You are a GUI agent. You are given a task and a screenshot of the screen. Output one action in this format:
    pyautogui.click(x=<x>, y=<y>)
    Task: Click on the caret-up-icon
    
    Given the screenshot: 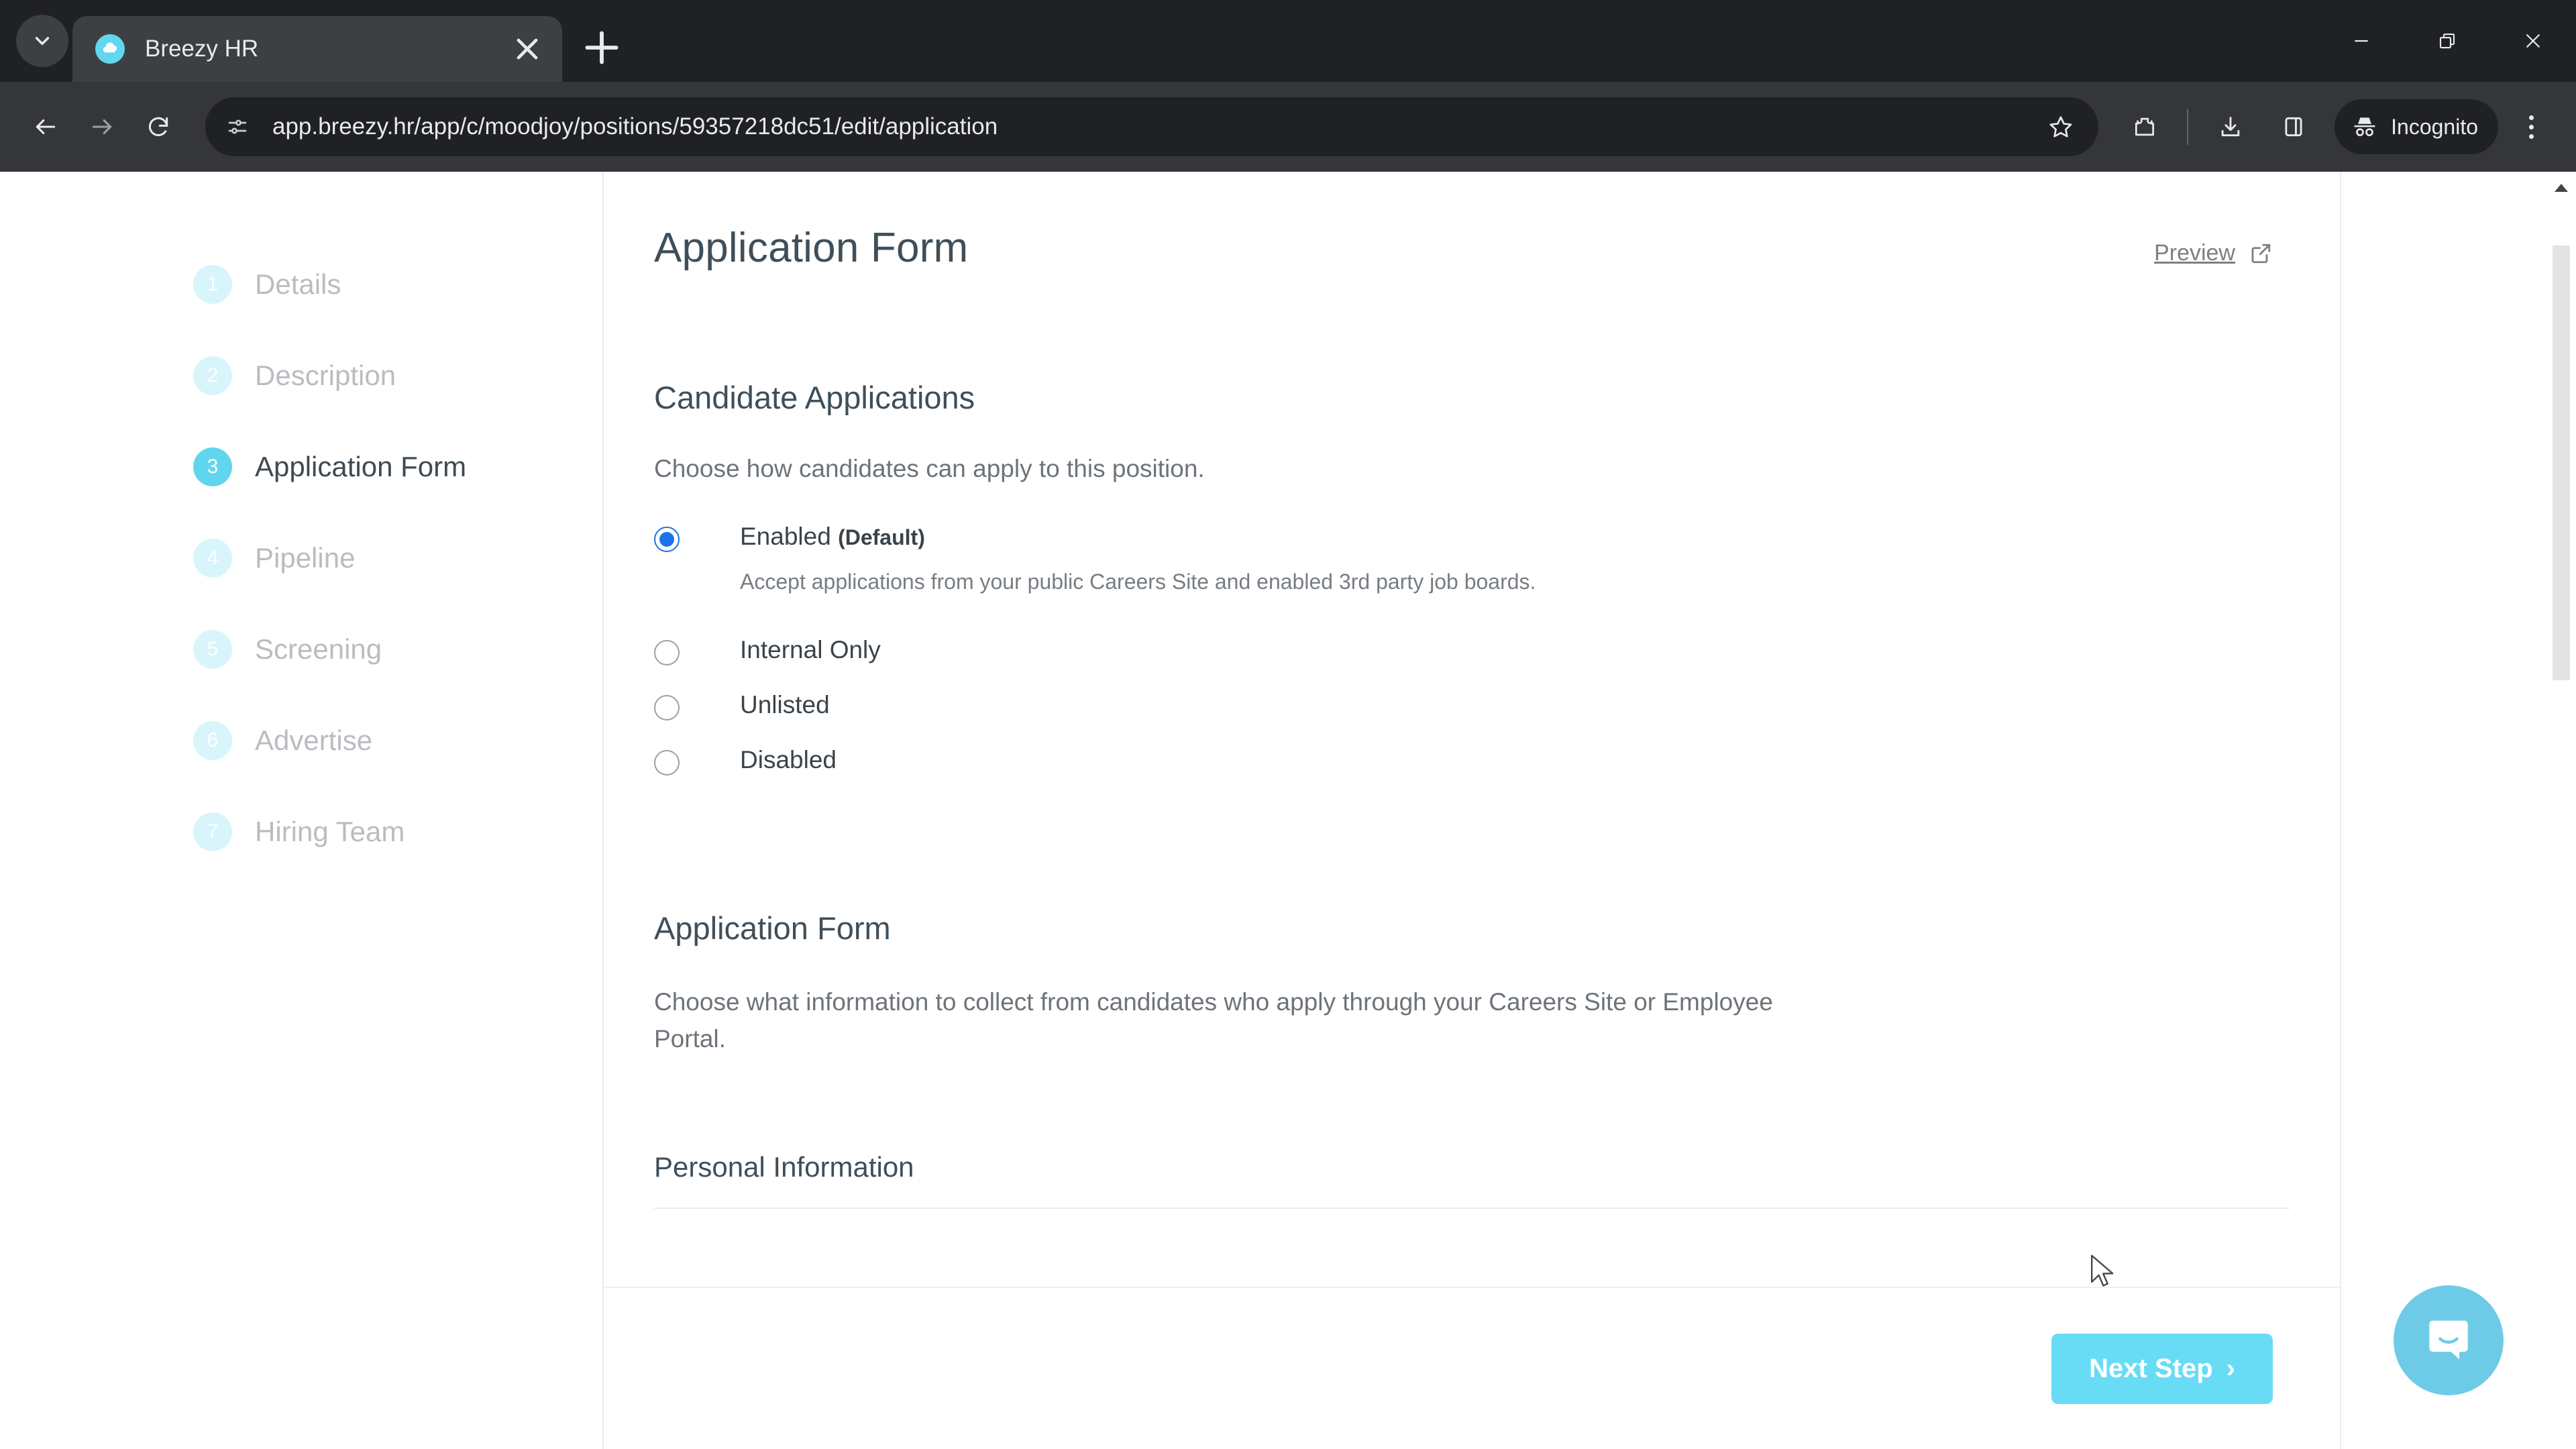 What is the action you would take?
    pyautogui.click(x=2561, y=188)
    